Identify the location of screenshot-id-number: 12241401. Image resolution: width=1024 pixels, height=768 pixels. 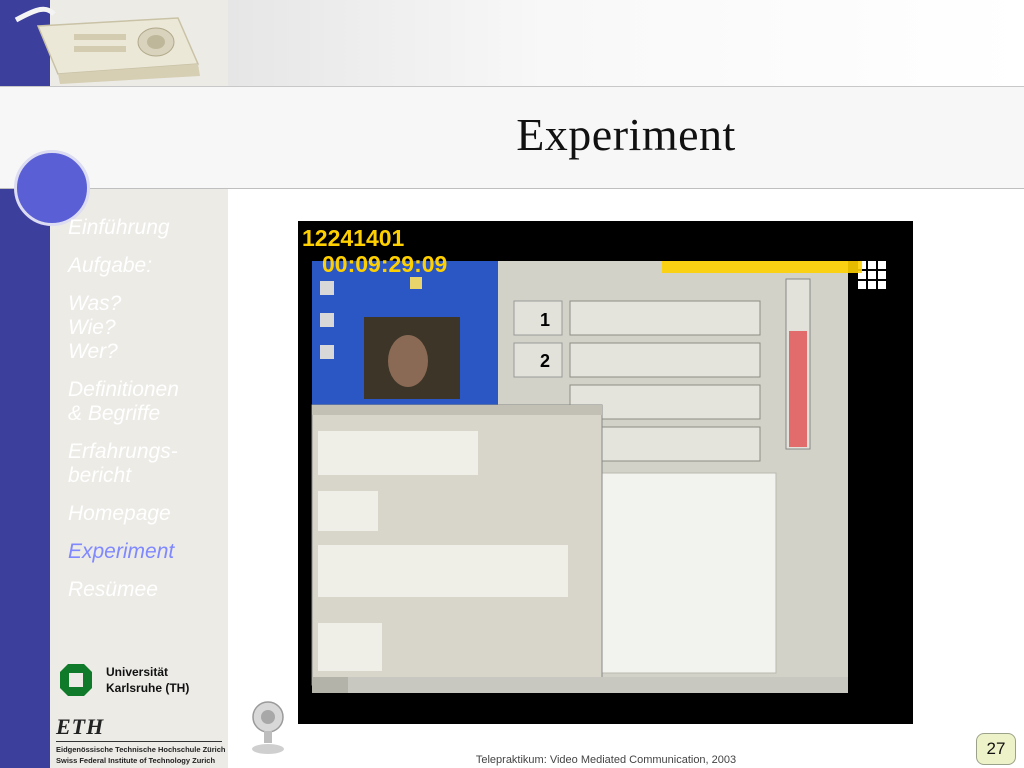
(353, 238).